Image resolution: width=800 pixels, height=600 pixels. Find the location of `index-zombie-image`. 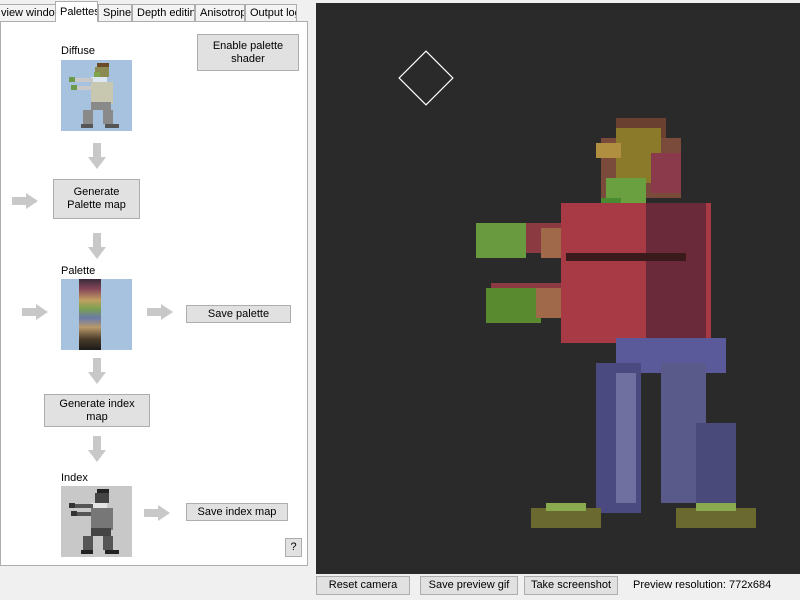

index-zombie-image is located at coordinates (94, 521).